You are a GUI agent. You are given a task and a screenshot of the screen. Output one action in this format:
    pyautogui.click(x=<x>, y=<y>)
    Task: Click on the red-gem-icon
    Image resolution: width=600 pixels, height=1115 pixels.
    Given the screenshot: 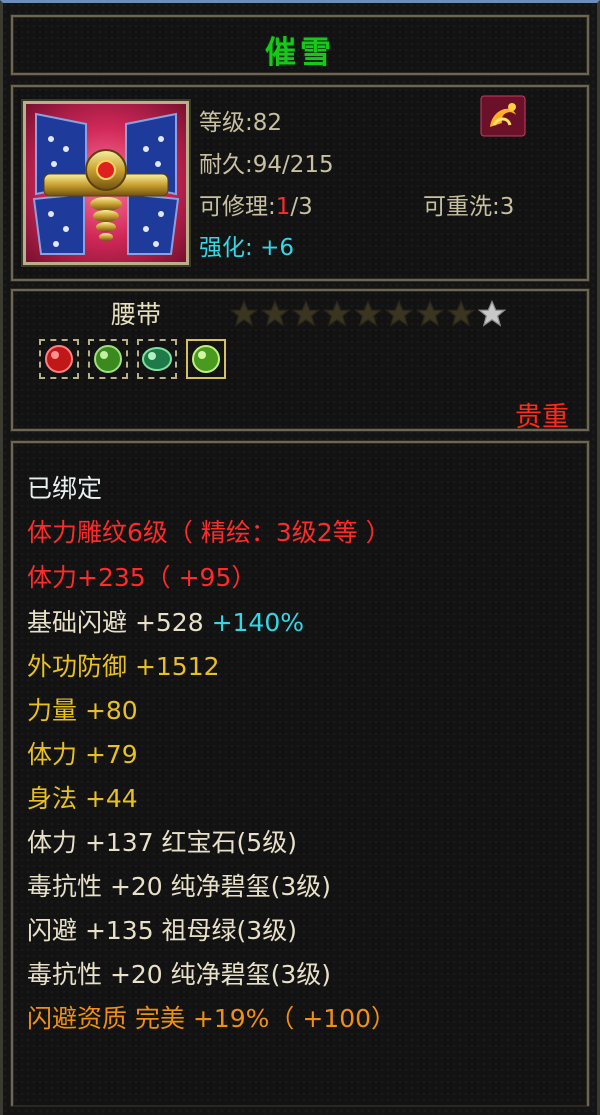 What is the action you would take?
    pyautogui.click(x=59, y=359)
    